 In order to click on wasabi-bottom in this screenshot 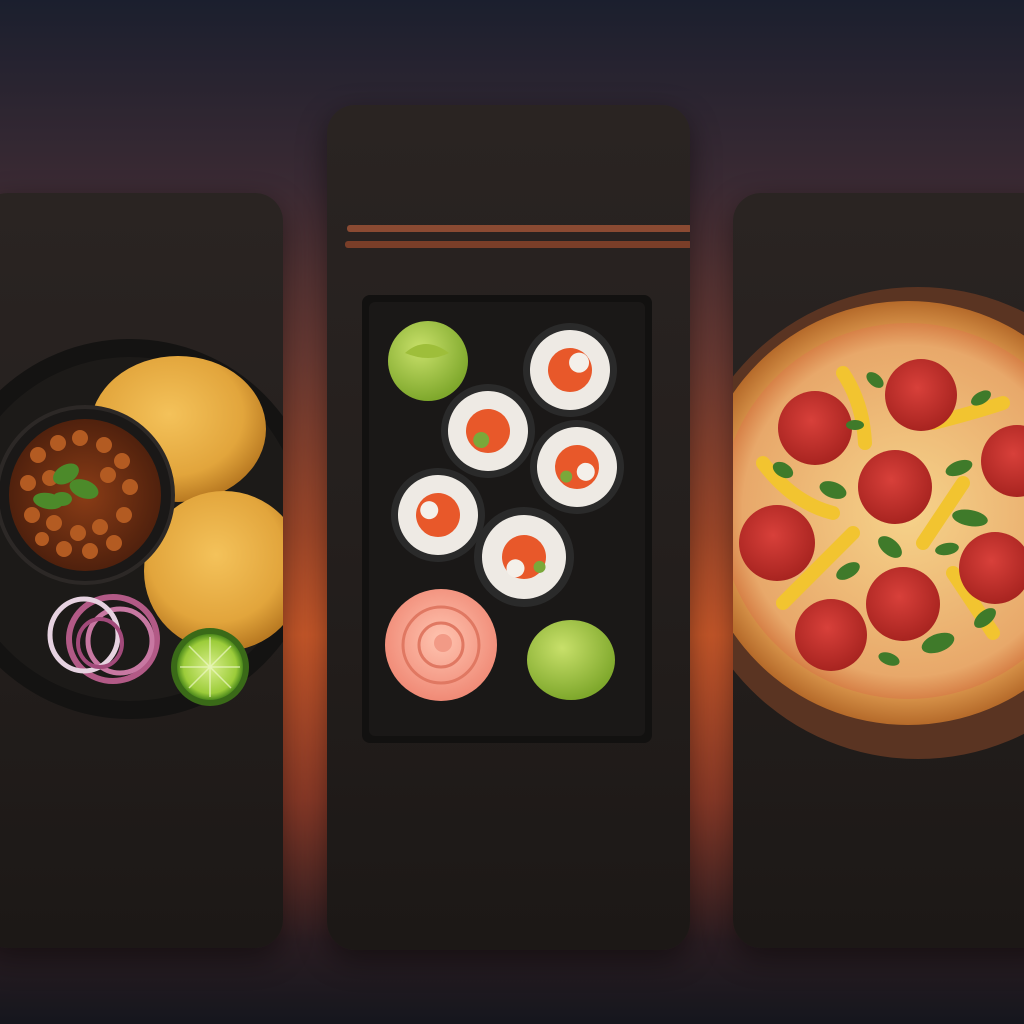, I will do `click(571, 660)`.